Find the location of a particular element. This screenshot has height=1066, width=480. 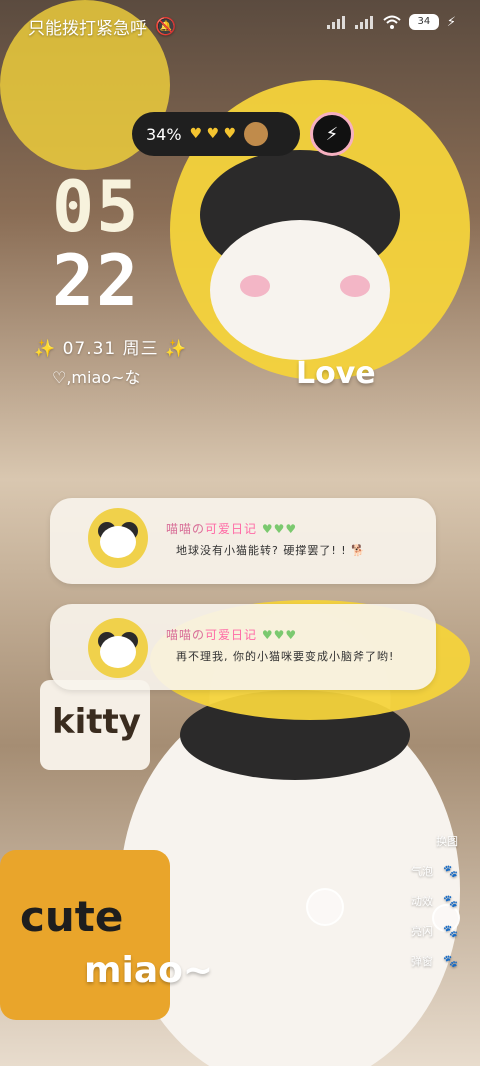

wifi-icon is located at coordinates (392, 22).